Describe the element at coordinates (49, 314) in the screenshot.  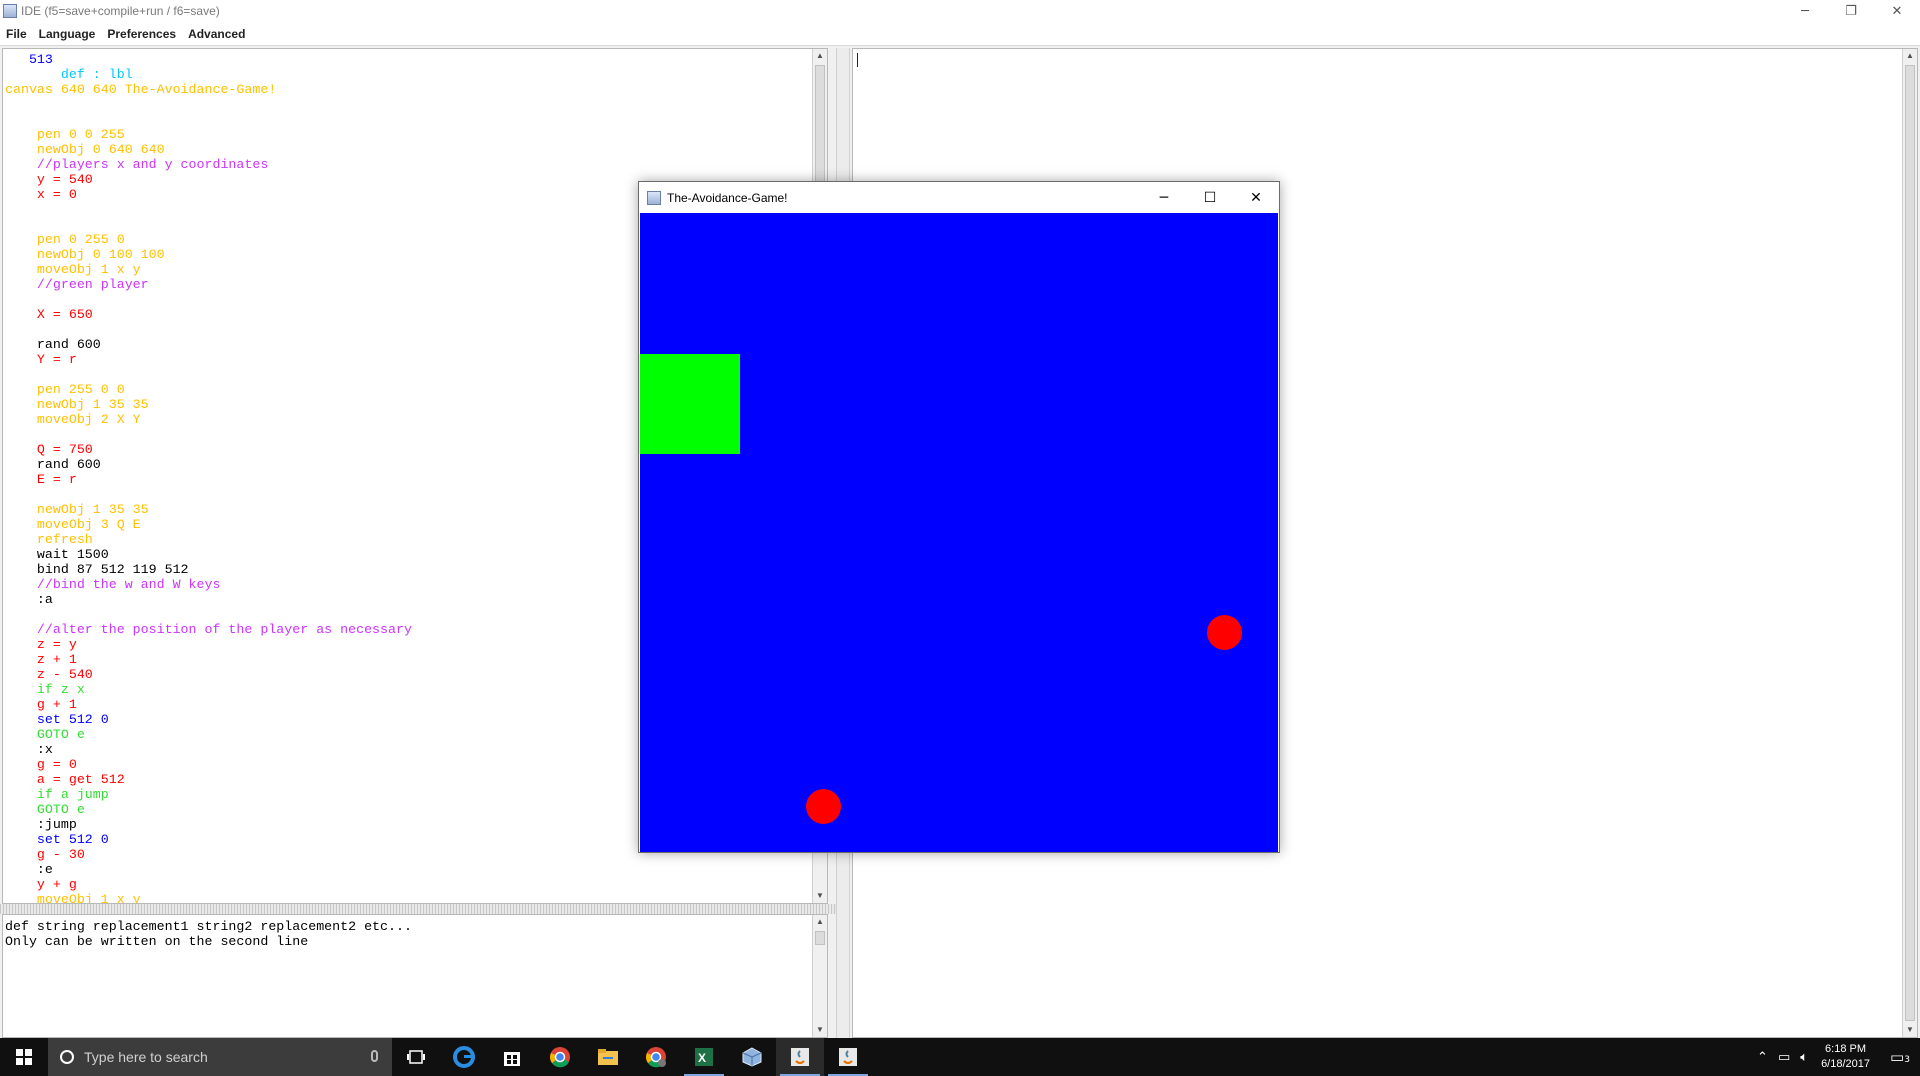
I see `code-line: X = 650` at that location.